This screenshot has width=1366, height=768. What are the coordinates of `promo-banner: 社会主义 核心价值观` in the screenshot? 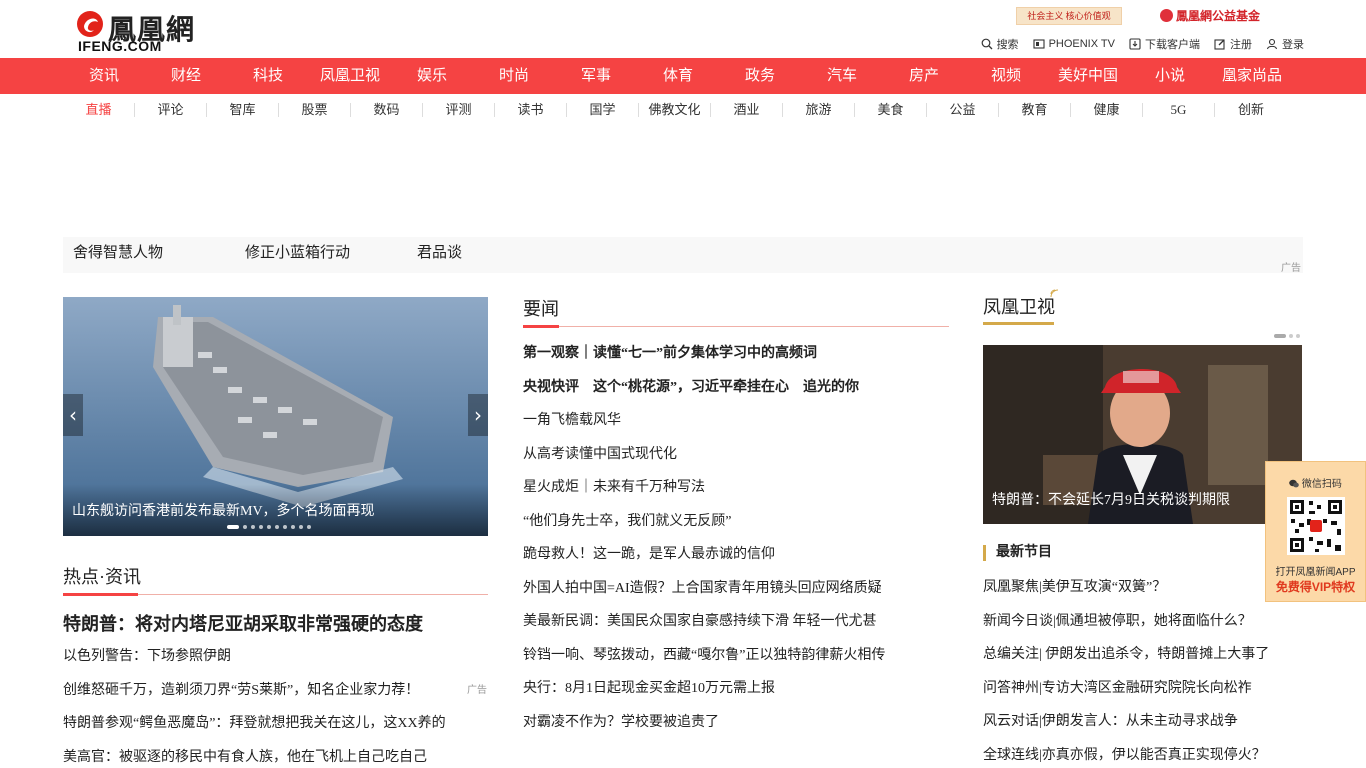 It's located at (1069, 16).